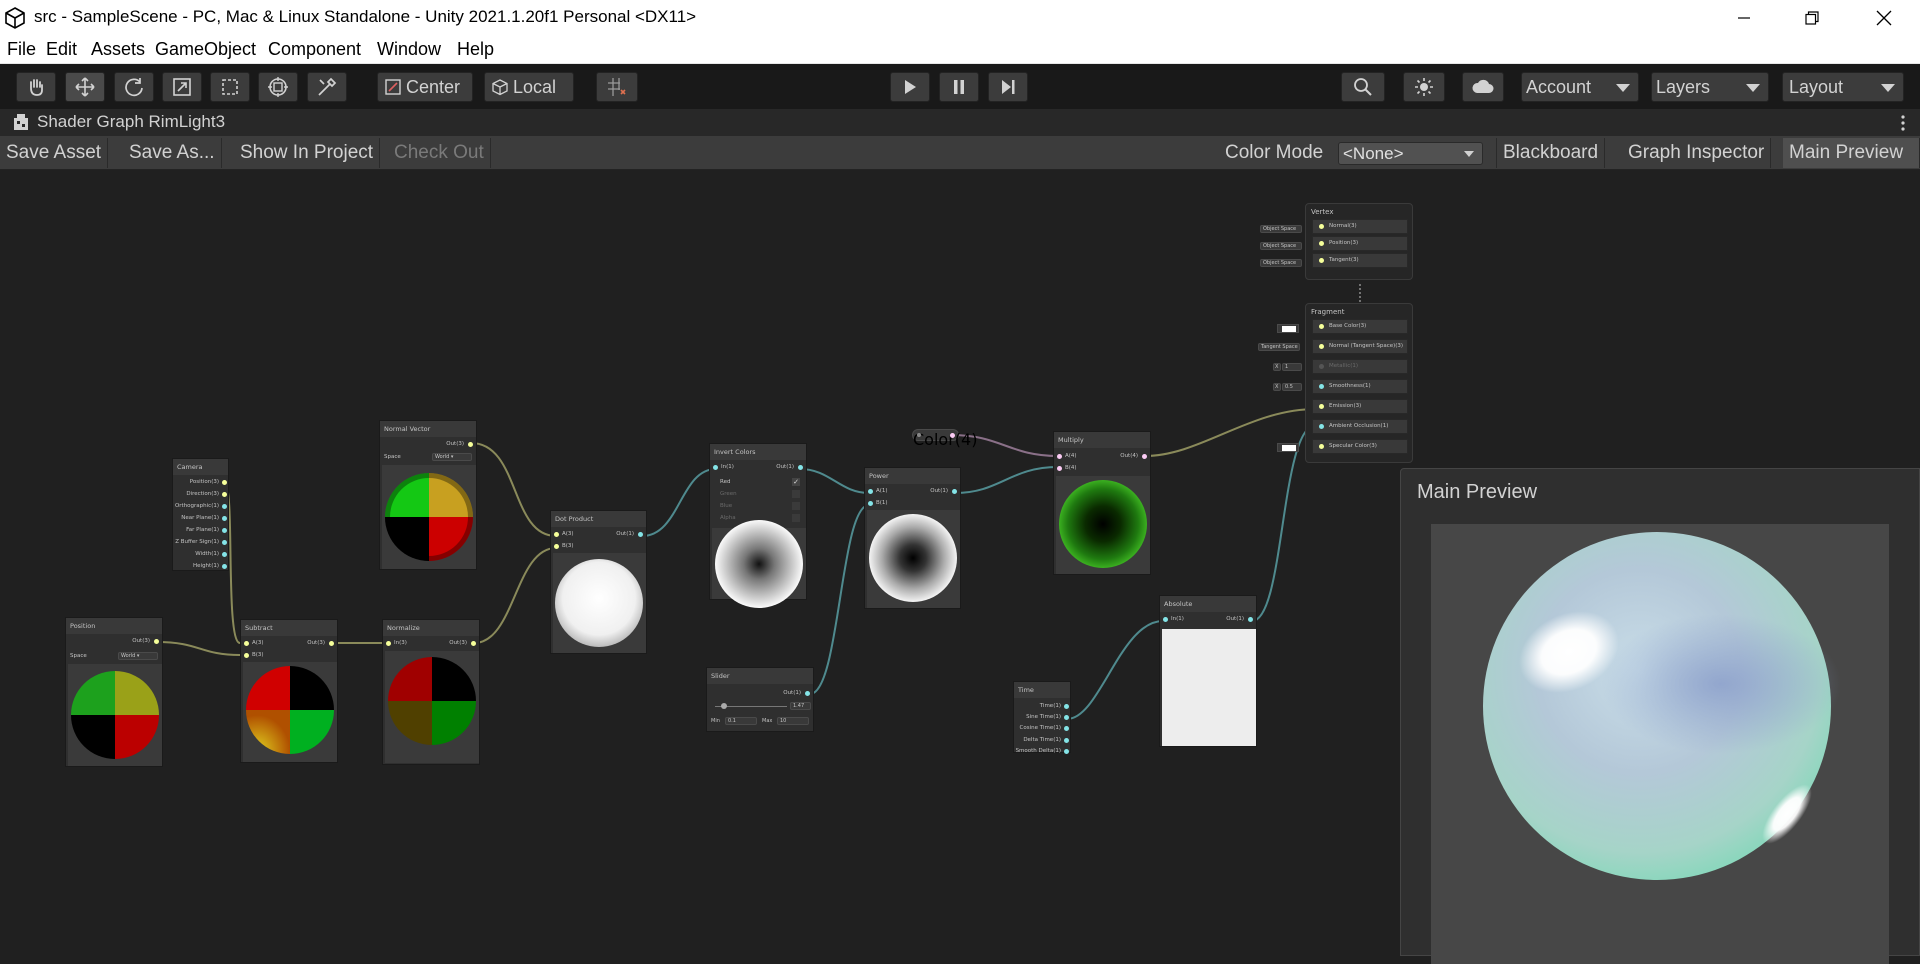 The width and height of the screenshot is (1920, 964). I want to click on vertex-slot-tangent: Tangent(3), so click(1360, 260).